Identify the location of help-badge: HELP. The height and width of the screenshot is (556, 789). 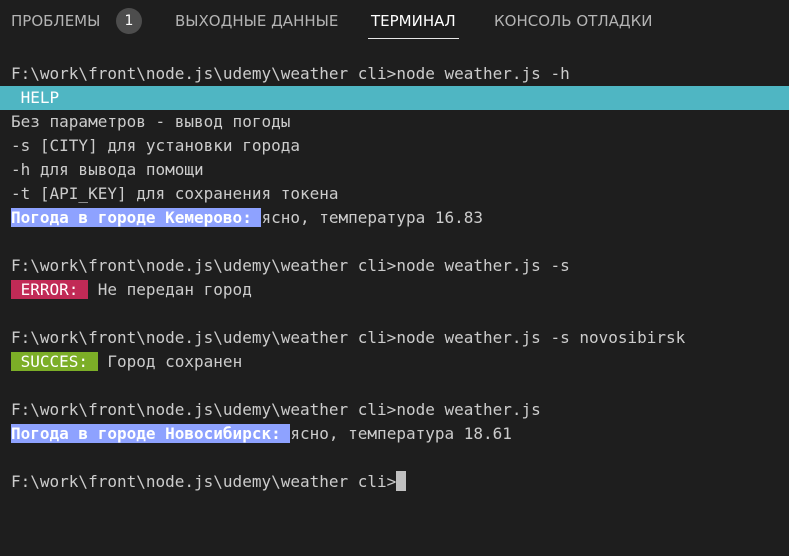
(394, 98).